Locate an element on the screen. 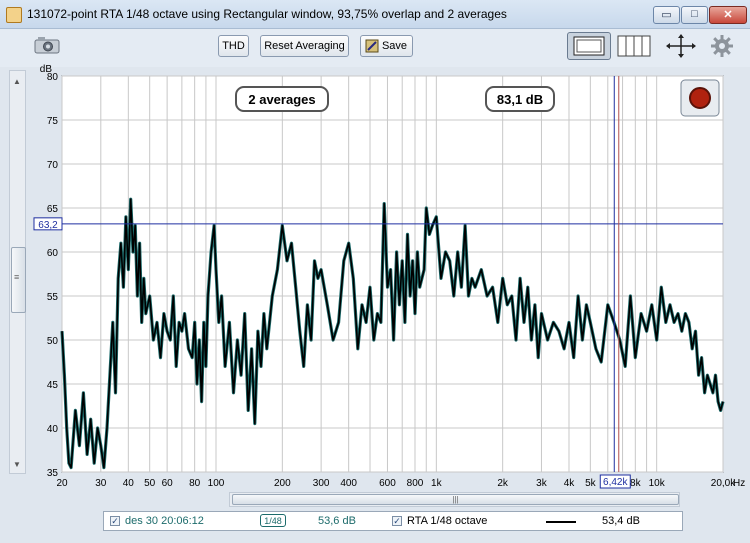  x-tick-label: 3k is located at coordinates (542, 483).